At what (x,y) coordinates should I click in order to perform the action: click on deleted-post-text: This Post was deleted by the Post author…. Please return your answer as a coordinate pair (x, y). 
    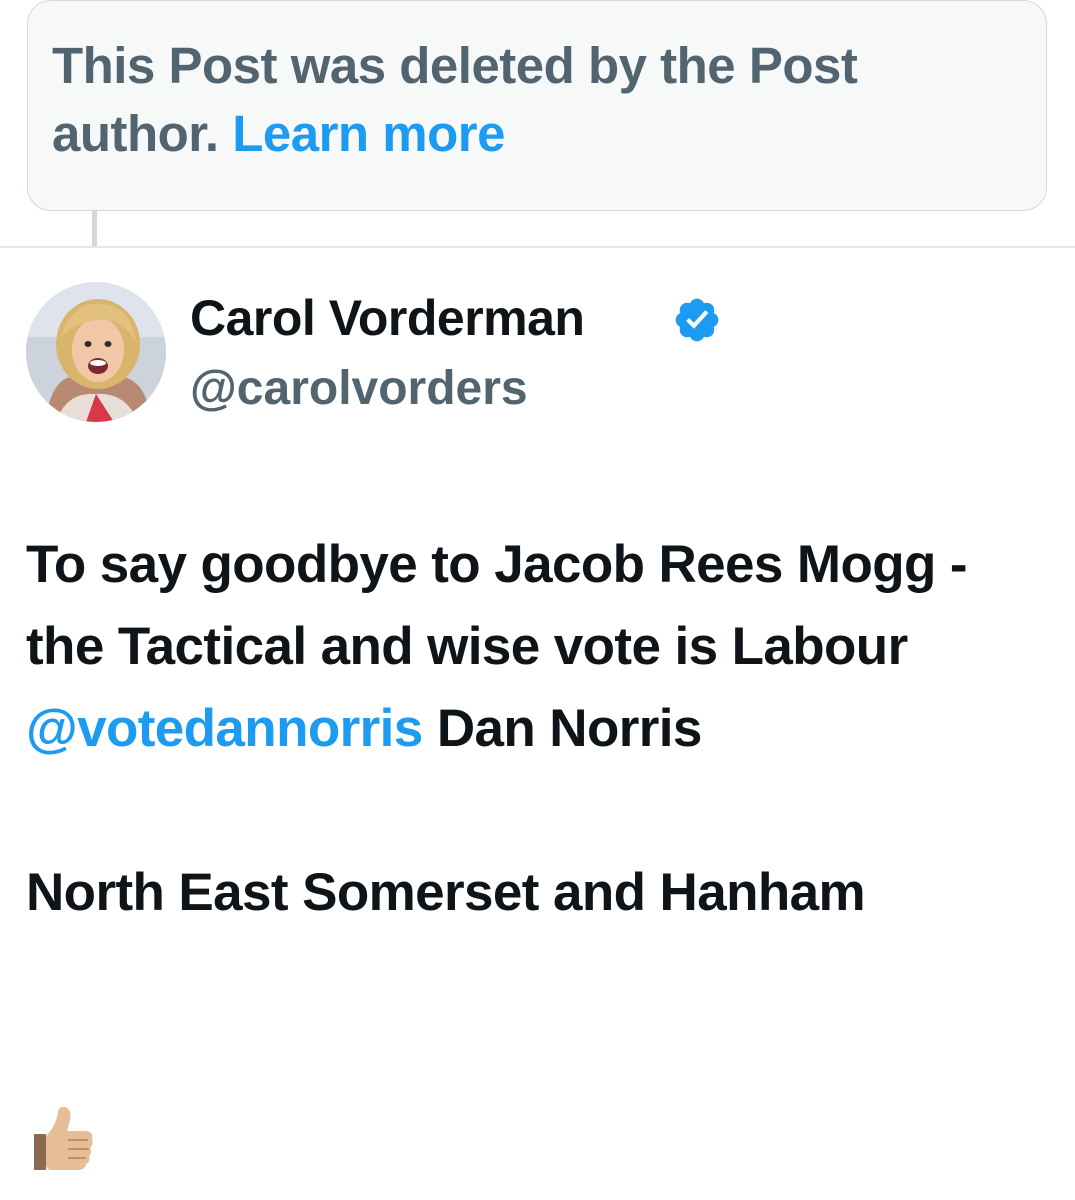
    Looking at the image, I should click on (542, 100).